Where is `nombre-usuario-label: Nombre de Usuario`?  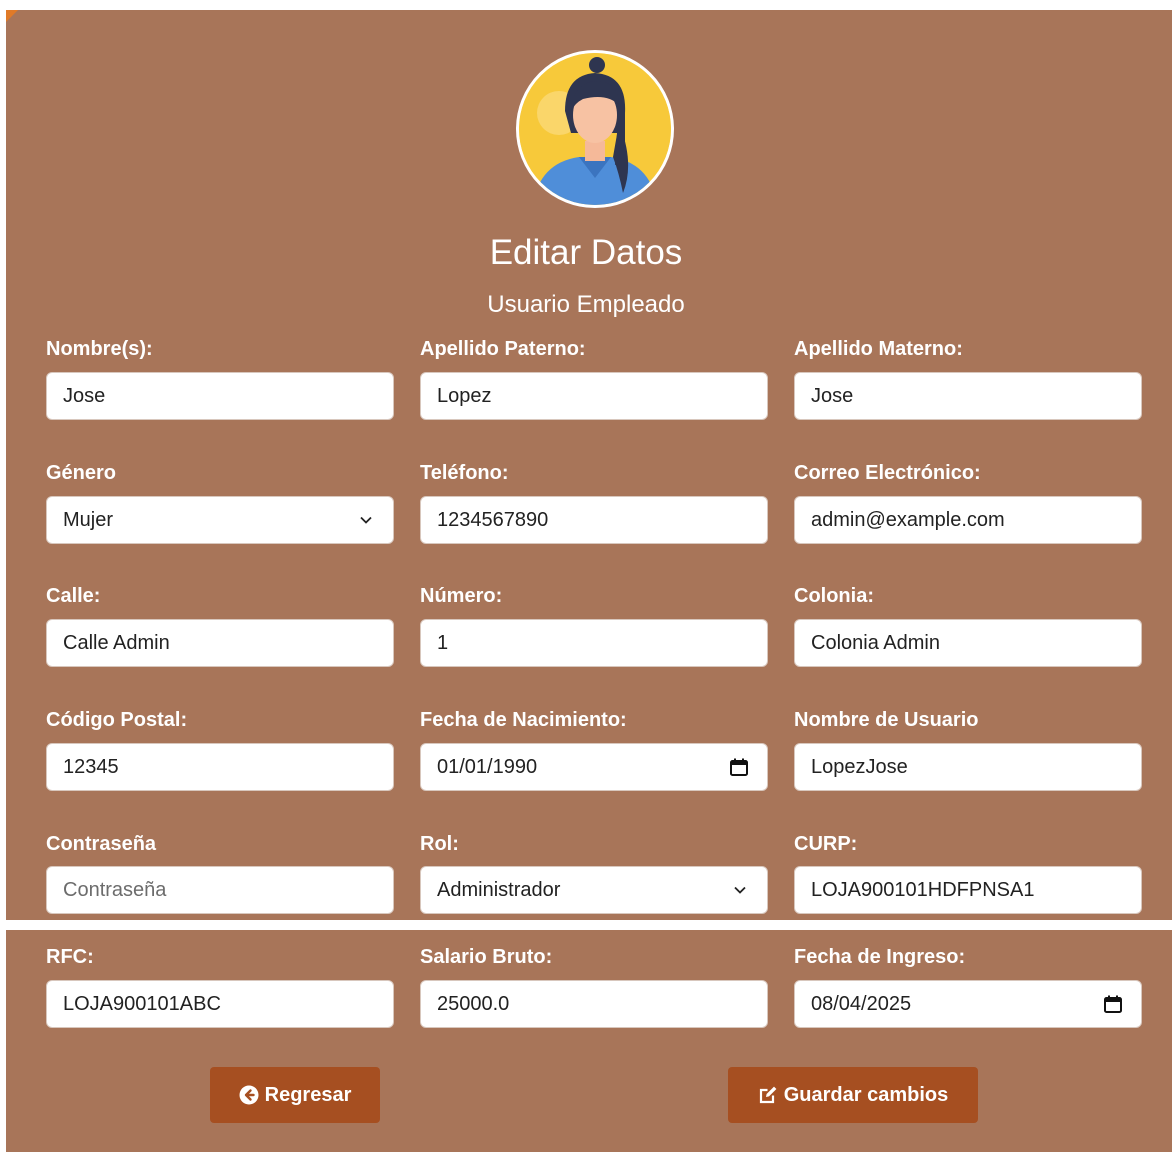
nombre-usuario-label: Nombre de Usuario is located at coordinates (886, 720).